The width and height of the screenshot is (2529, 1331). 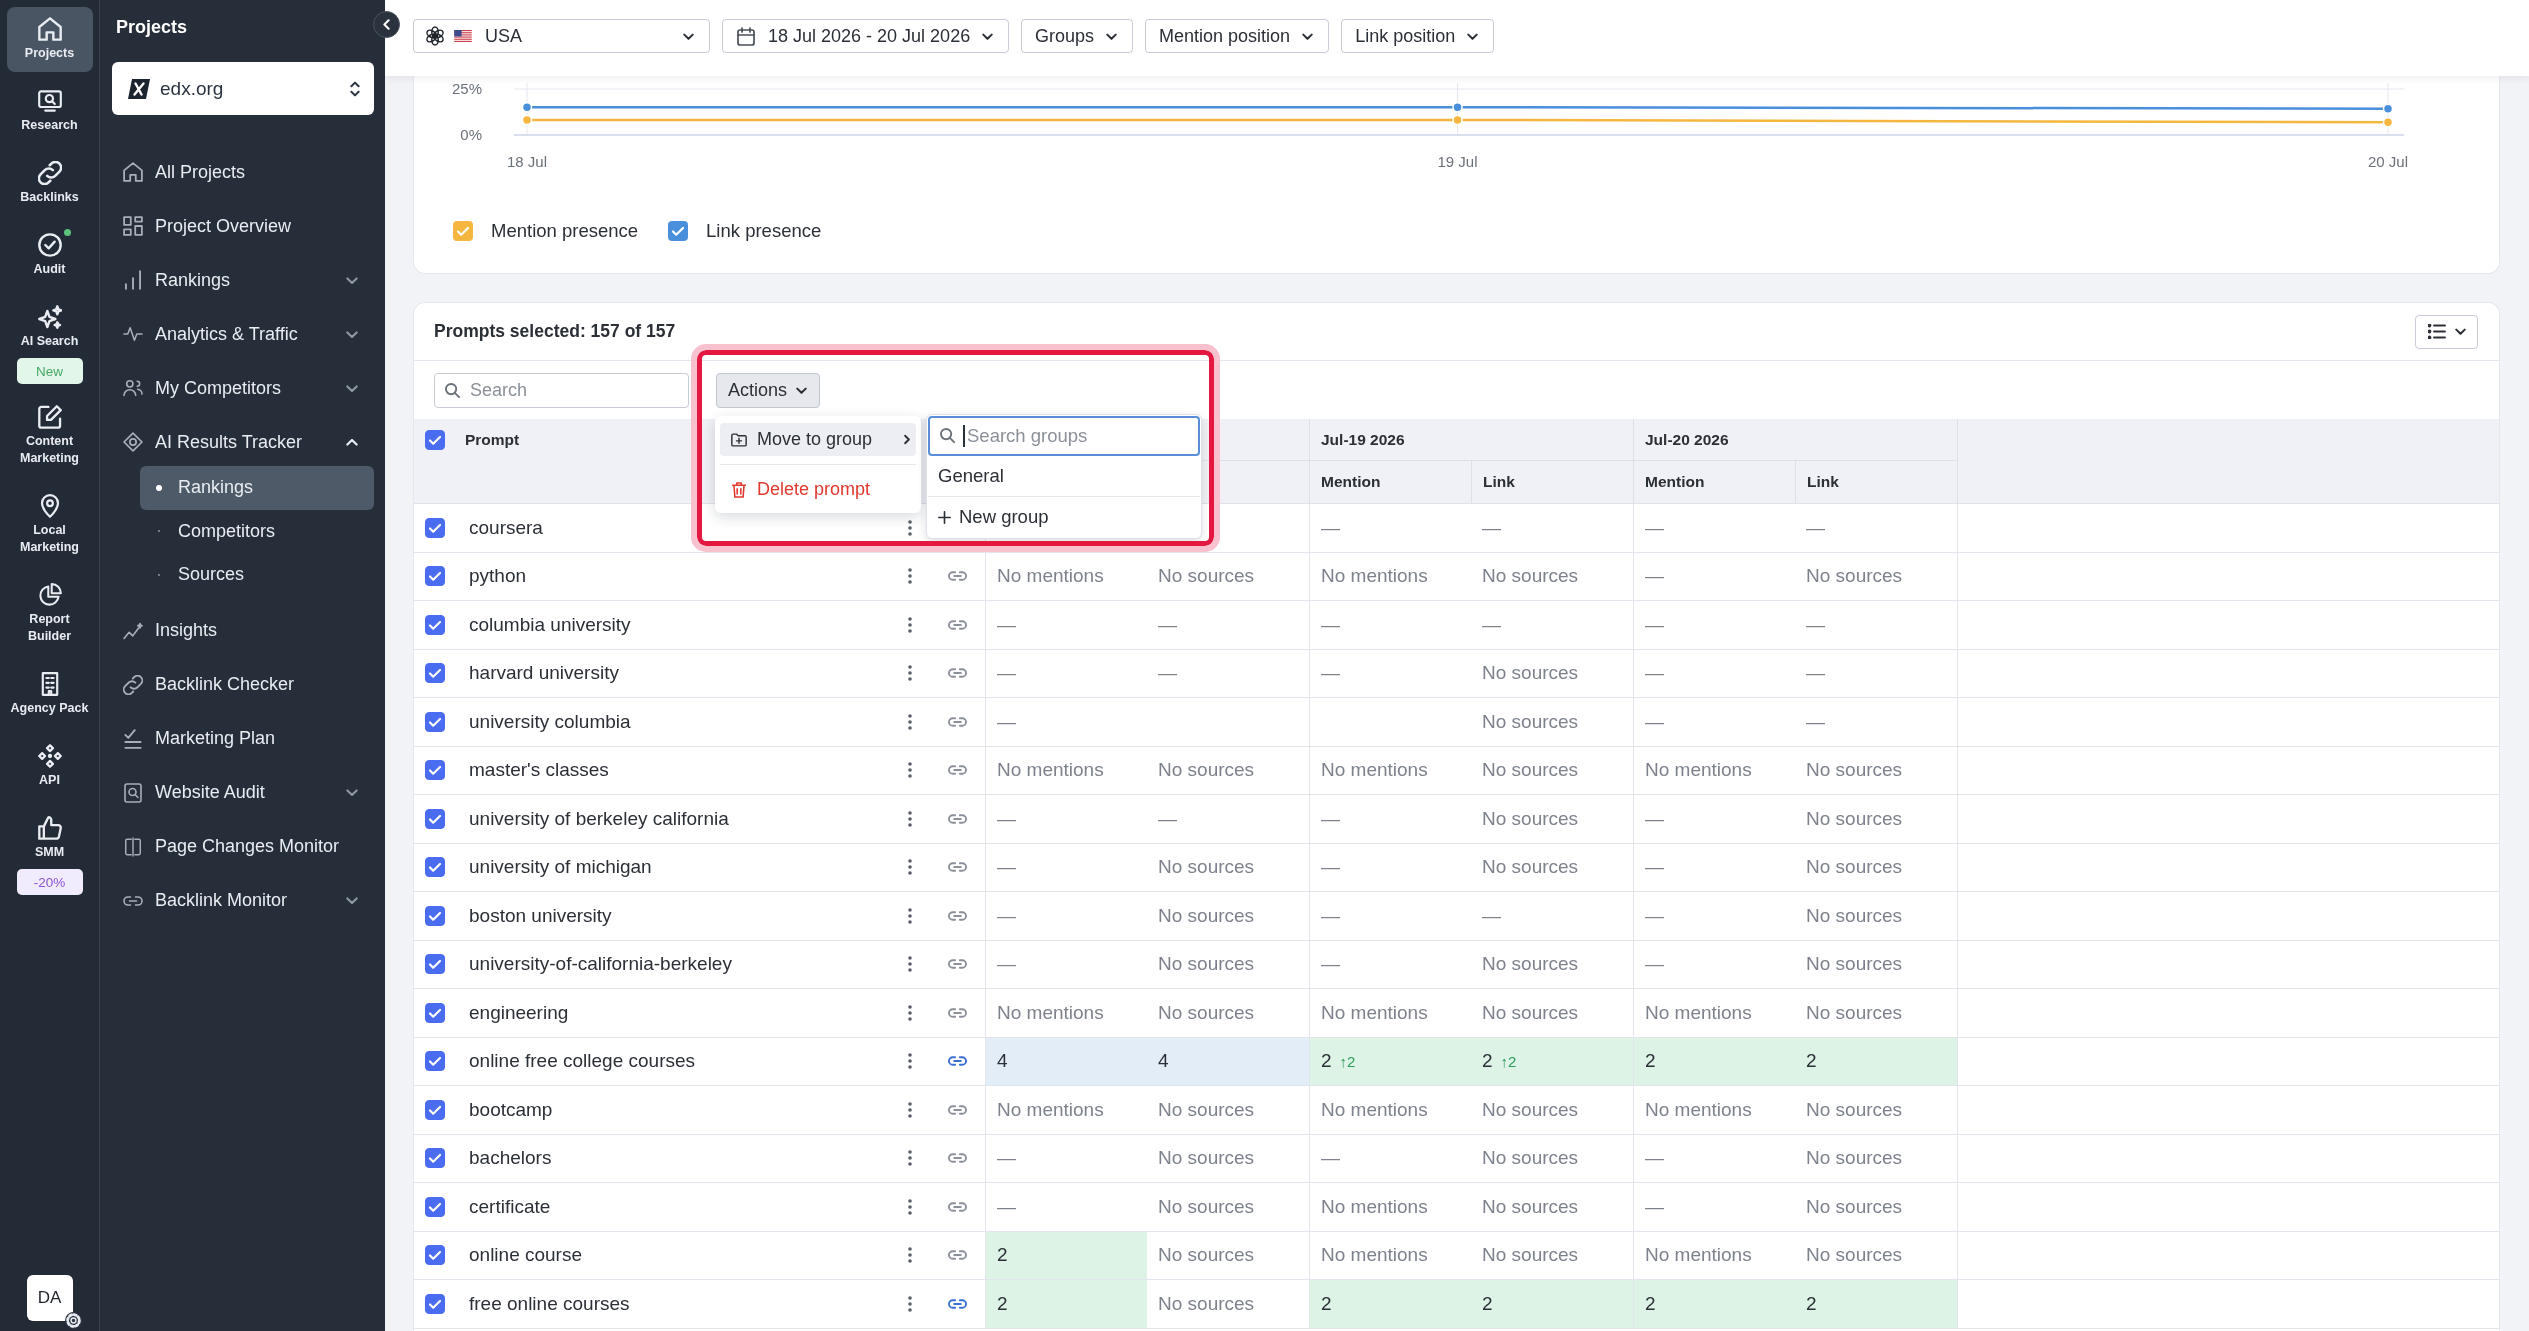 I want to click on nav-item: Rankings, so click(x=243, y=280).